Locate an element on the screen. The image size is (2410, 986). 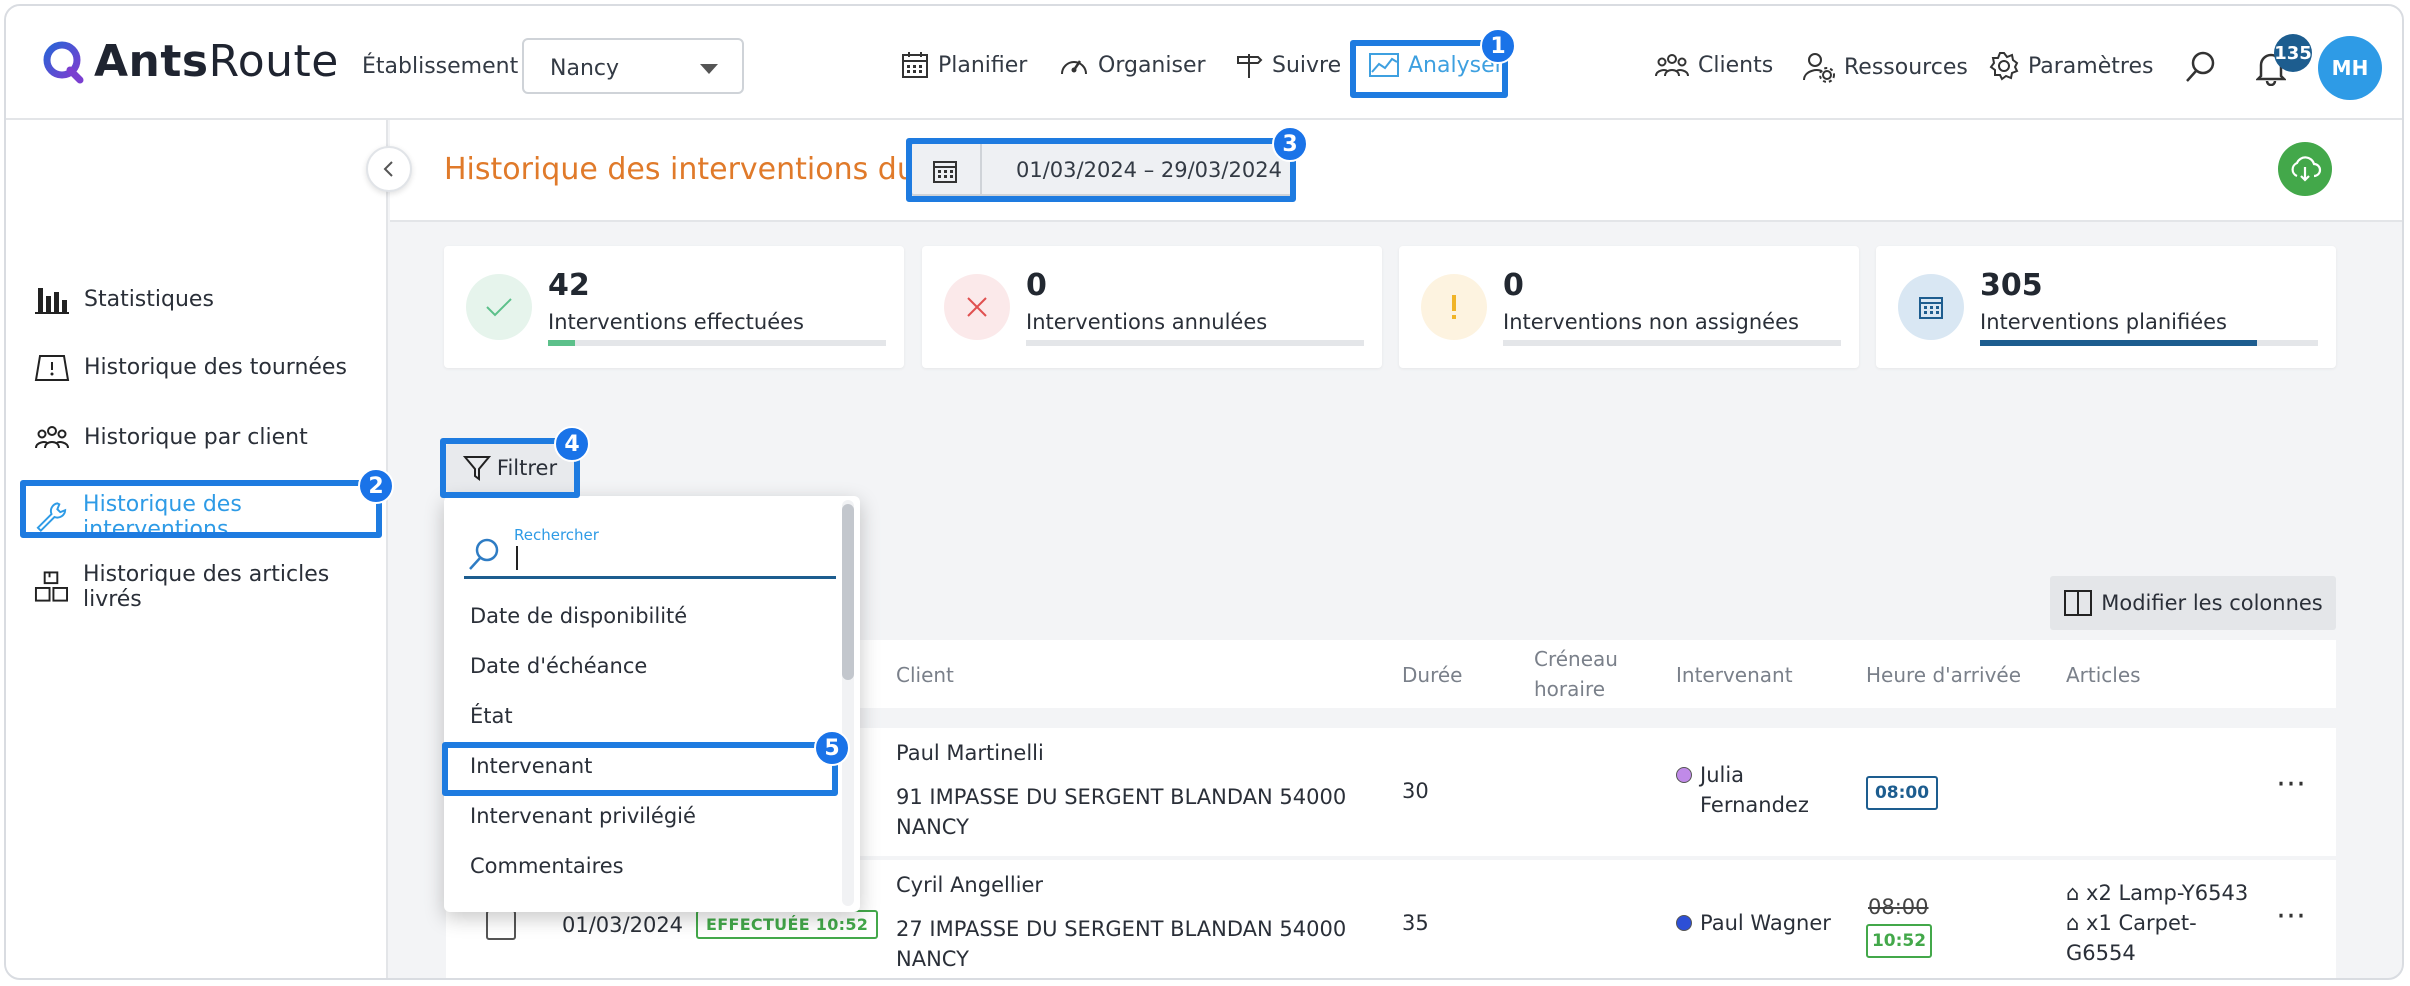
intervenant-first-name: Julia is located at coordinates (1722, 775).